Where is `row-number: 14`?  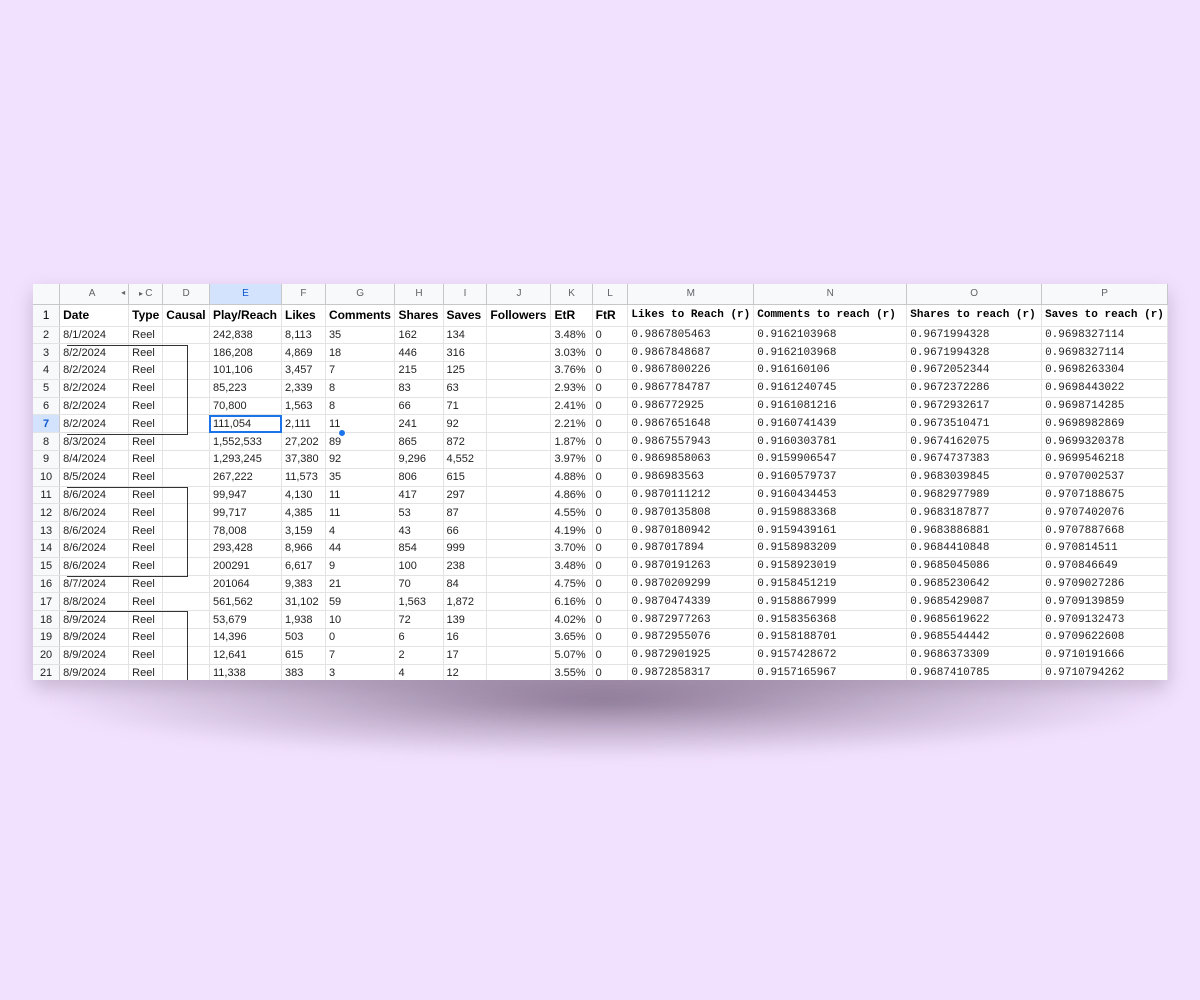
row-number: 14 is located at coordinates (47, 548).